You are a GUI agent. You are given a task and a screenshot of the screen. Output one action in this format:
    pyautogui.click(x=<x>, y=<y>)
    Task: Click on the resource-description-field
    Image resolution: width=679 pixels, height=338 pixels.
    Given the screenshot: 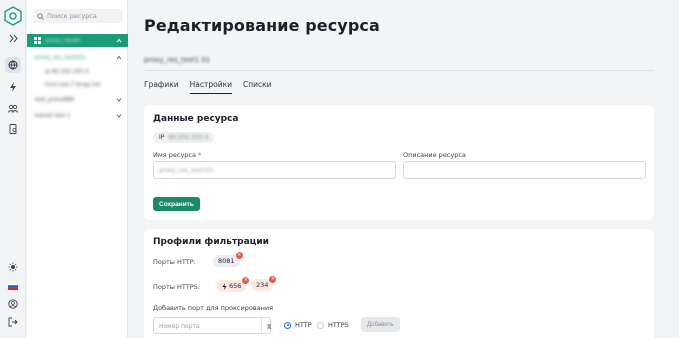 What is the action you would take?
    pyautogui.click(x=524, y=170)
    